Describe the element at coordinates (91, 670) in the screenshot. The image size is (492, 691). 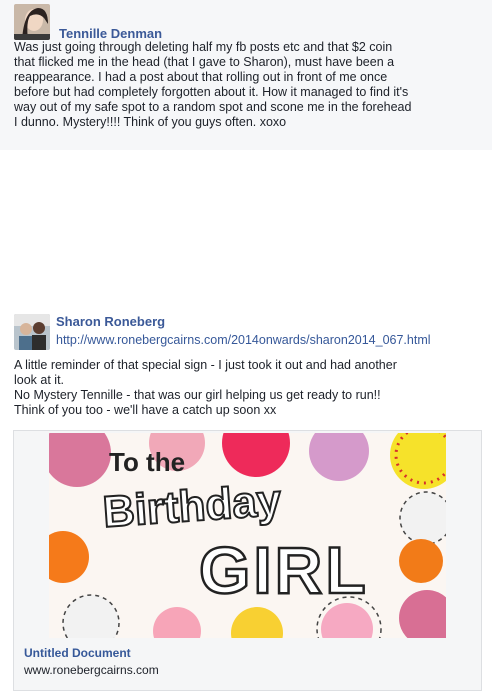
I see `link-preview-domain: www.ronebergcairns.com` at that location.